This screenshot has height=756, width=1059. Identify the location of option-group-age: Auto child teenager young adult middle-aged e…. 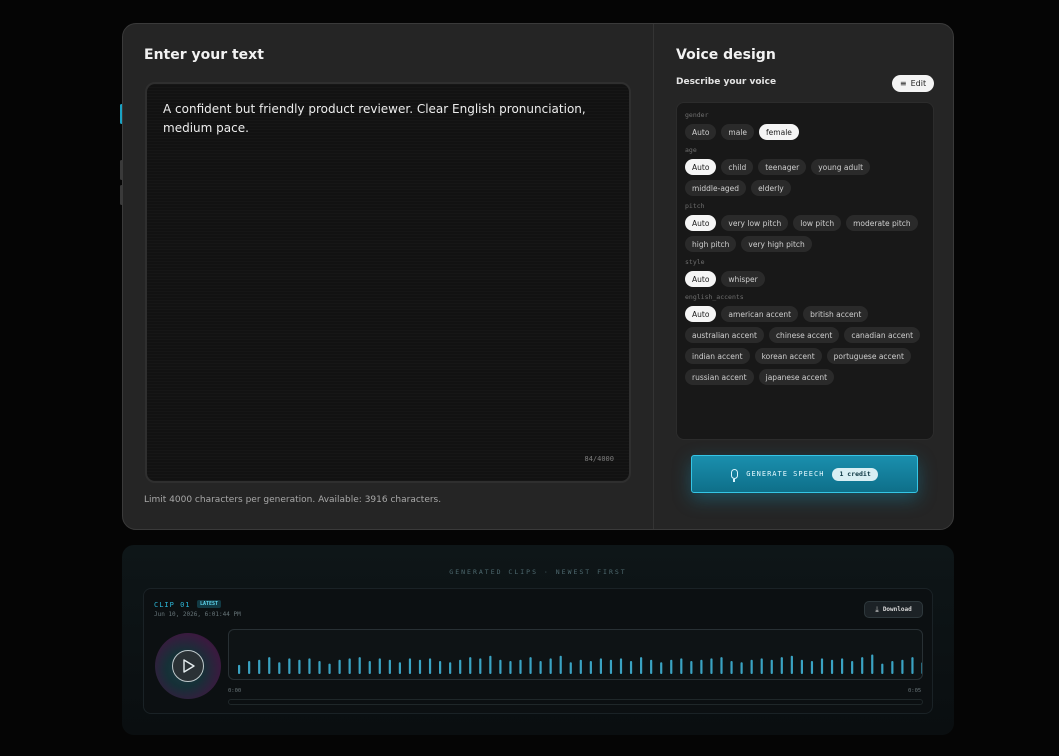
(805, 177).